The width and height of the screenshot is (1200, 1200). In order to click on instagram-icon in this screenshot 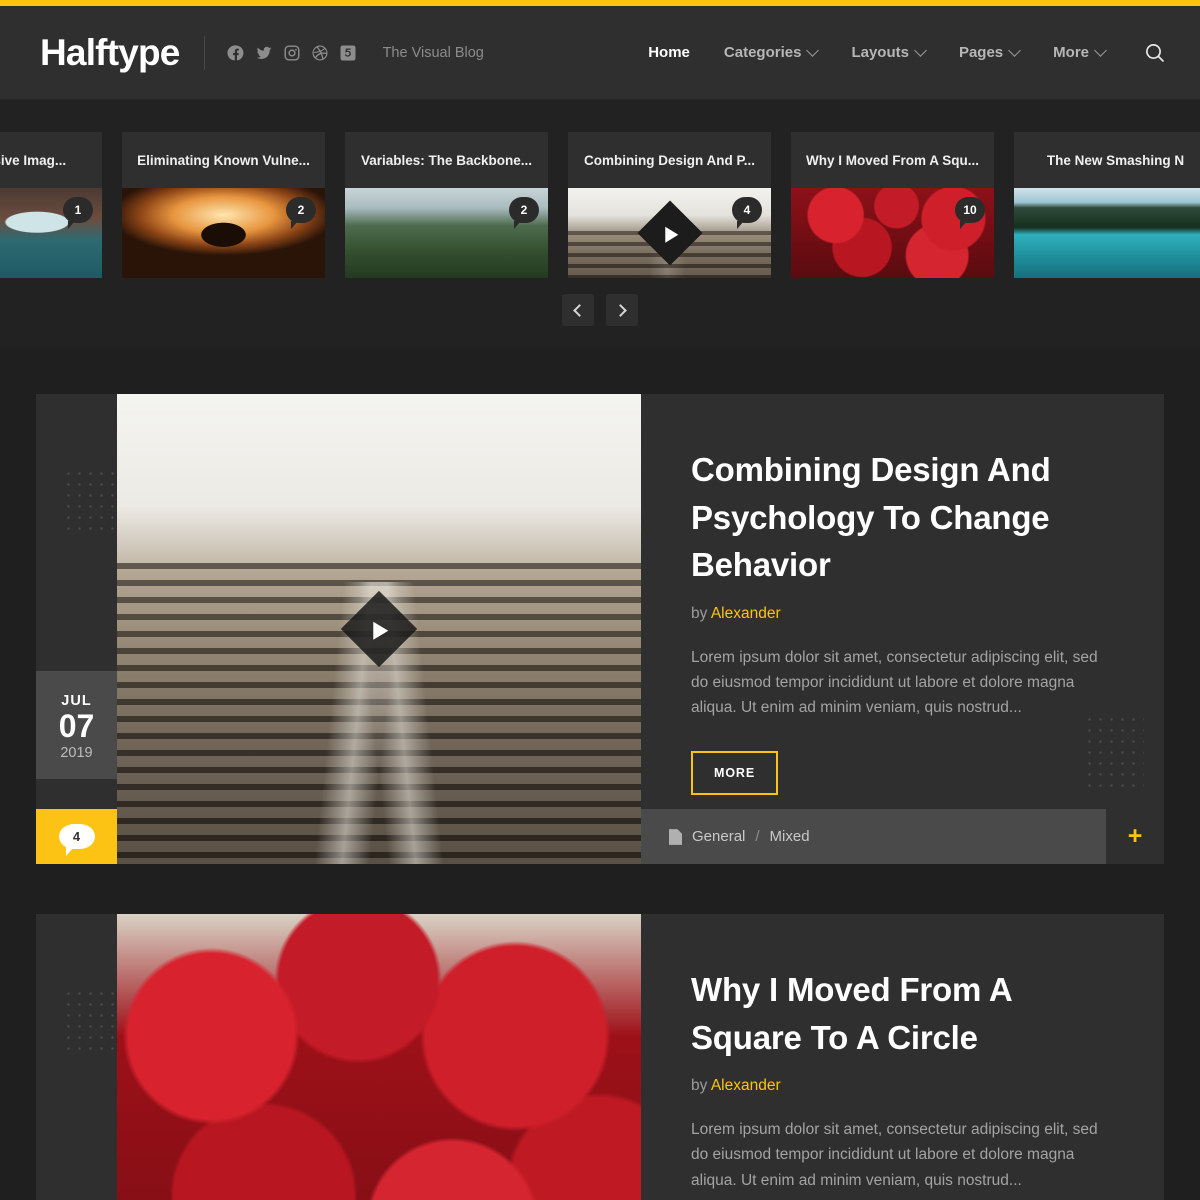, I will do `click(292, 53)`.